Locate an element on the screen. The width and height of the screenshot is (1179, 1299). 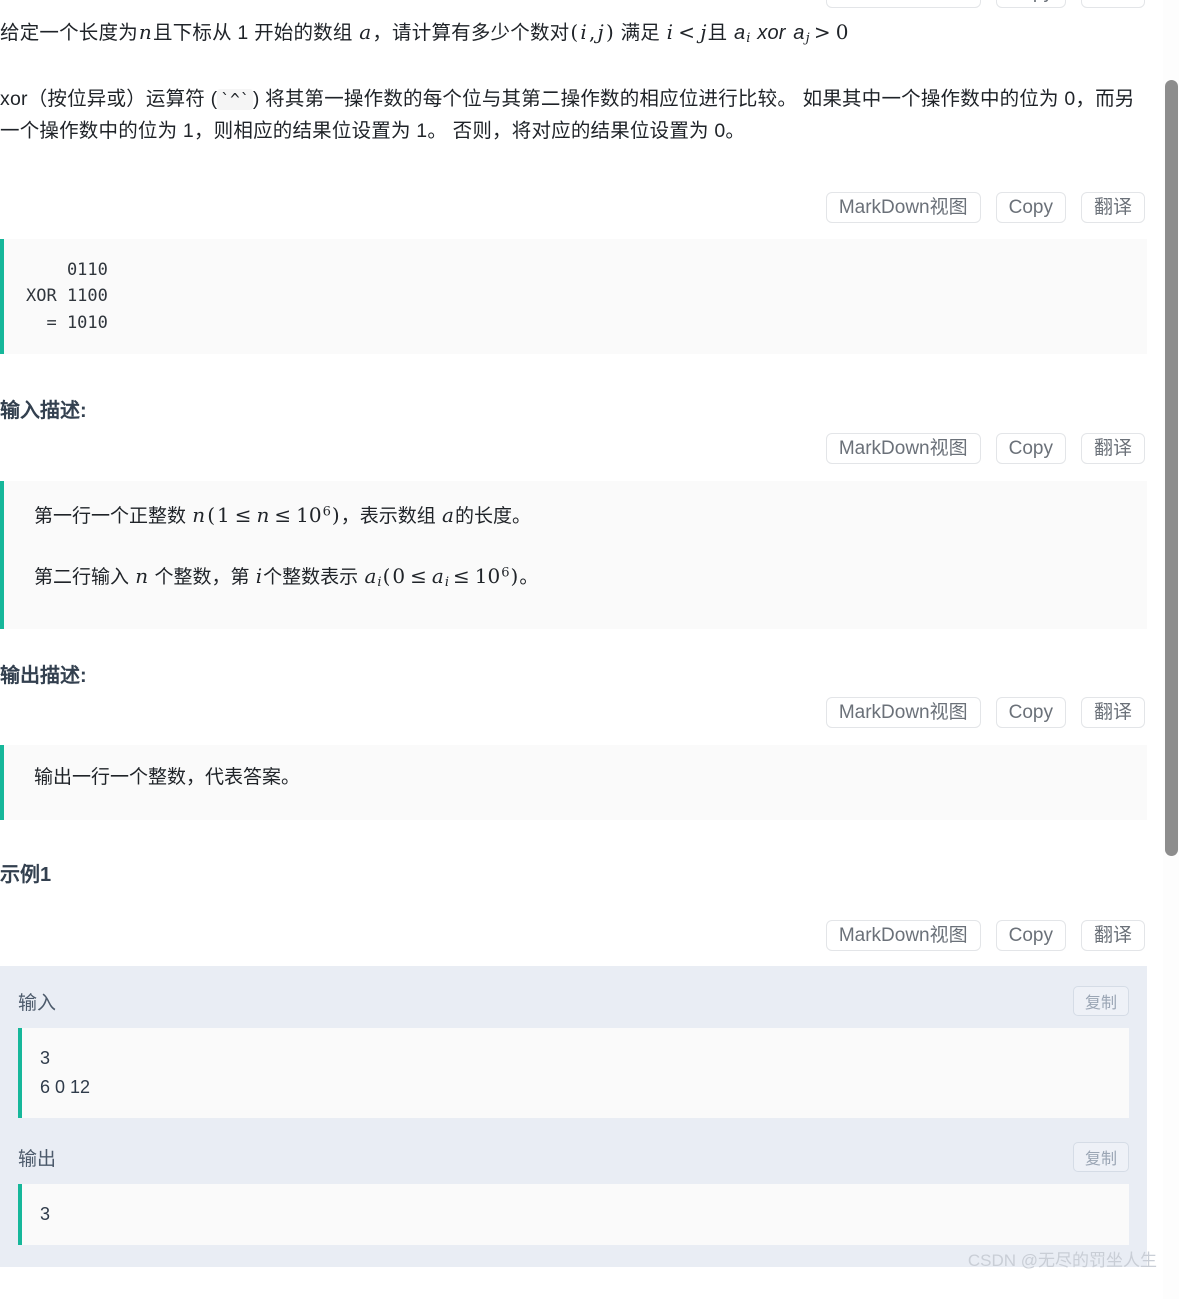
example-input-code: 3 6 0 12 is located at coordinates (573, 1073).